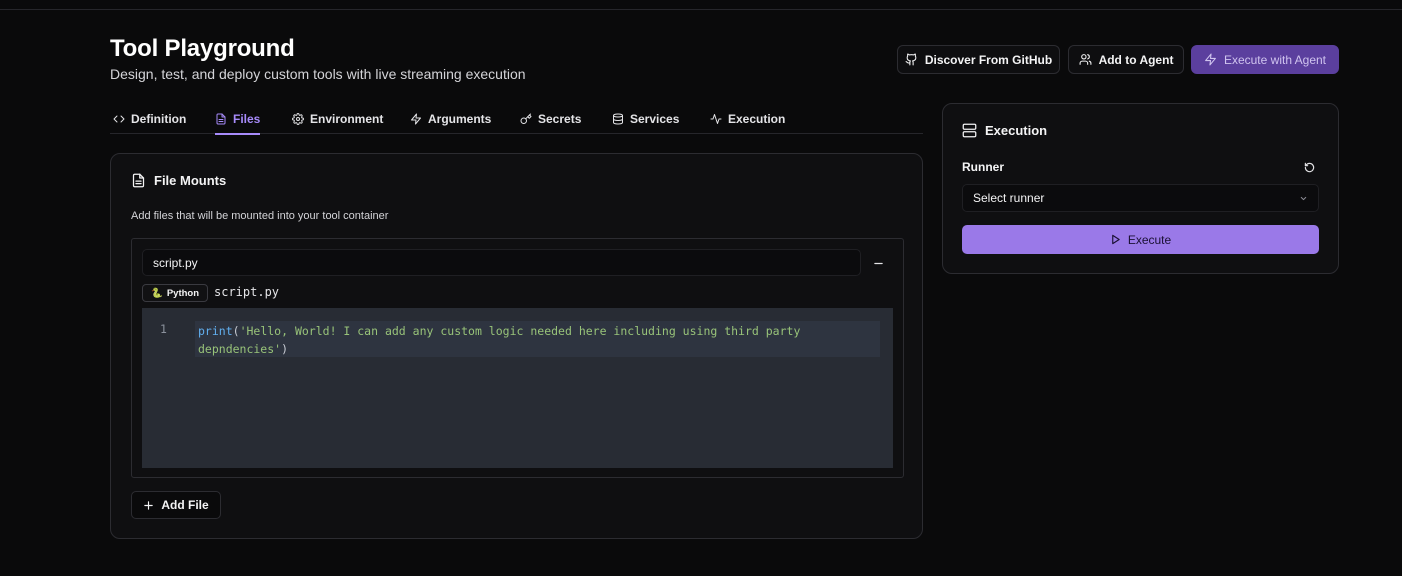 Image resolution: width=1402 pixels, height=576 pixels. What do you see at coordinates (159, 119) in the screenshot?
I see `tab-definition-label: Definition` at bounding box center [159, 119].